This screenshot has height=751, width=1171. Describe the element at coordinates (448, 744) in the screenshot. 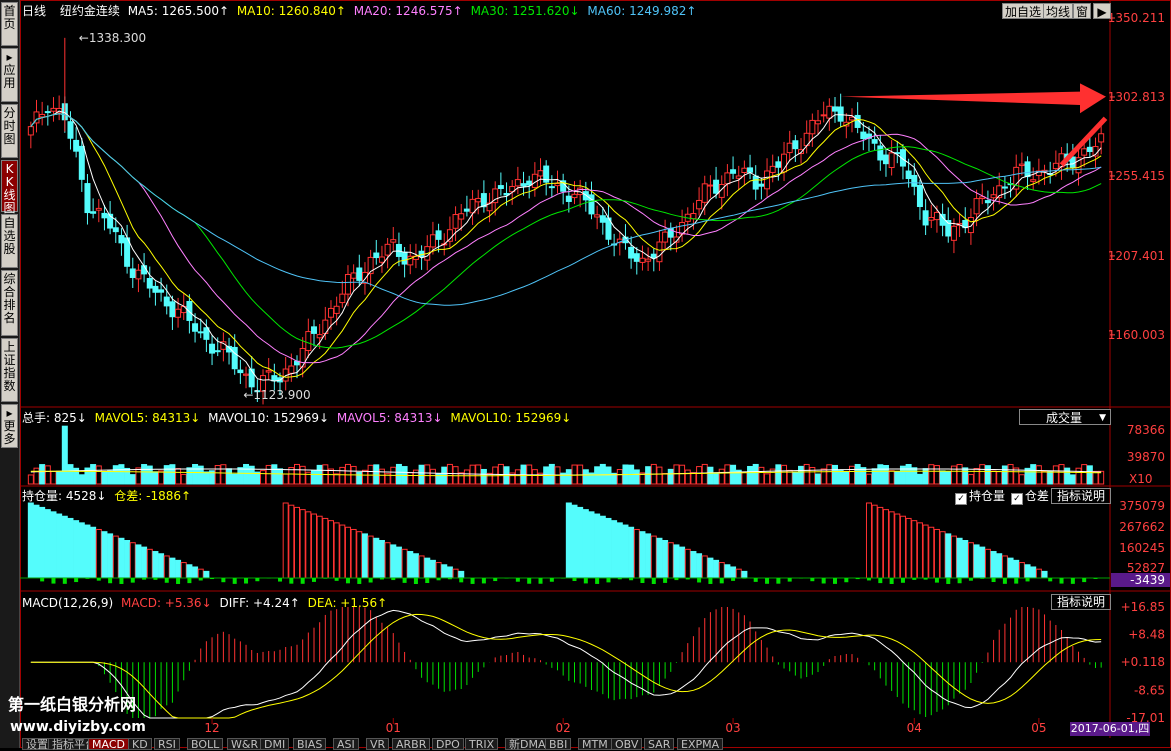

I see `tab-dpo: DPO` at that location.